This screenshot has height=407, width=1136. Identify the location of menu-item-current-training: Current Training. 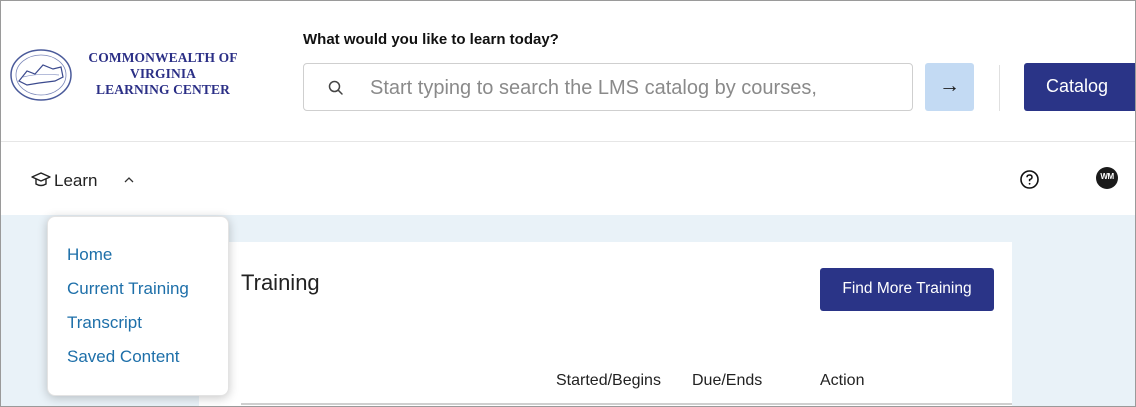
(128, 289).